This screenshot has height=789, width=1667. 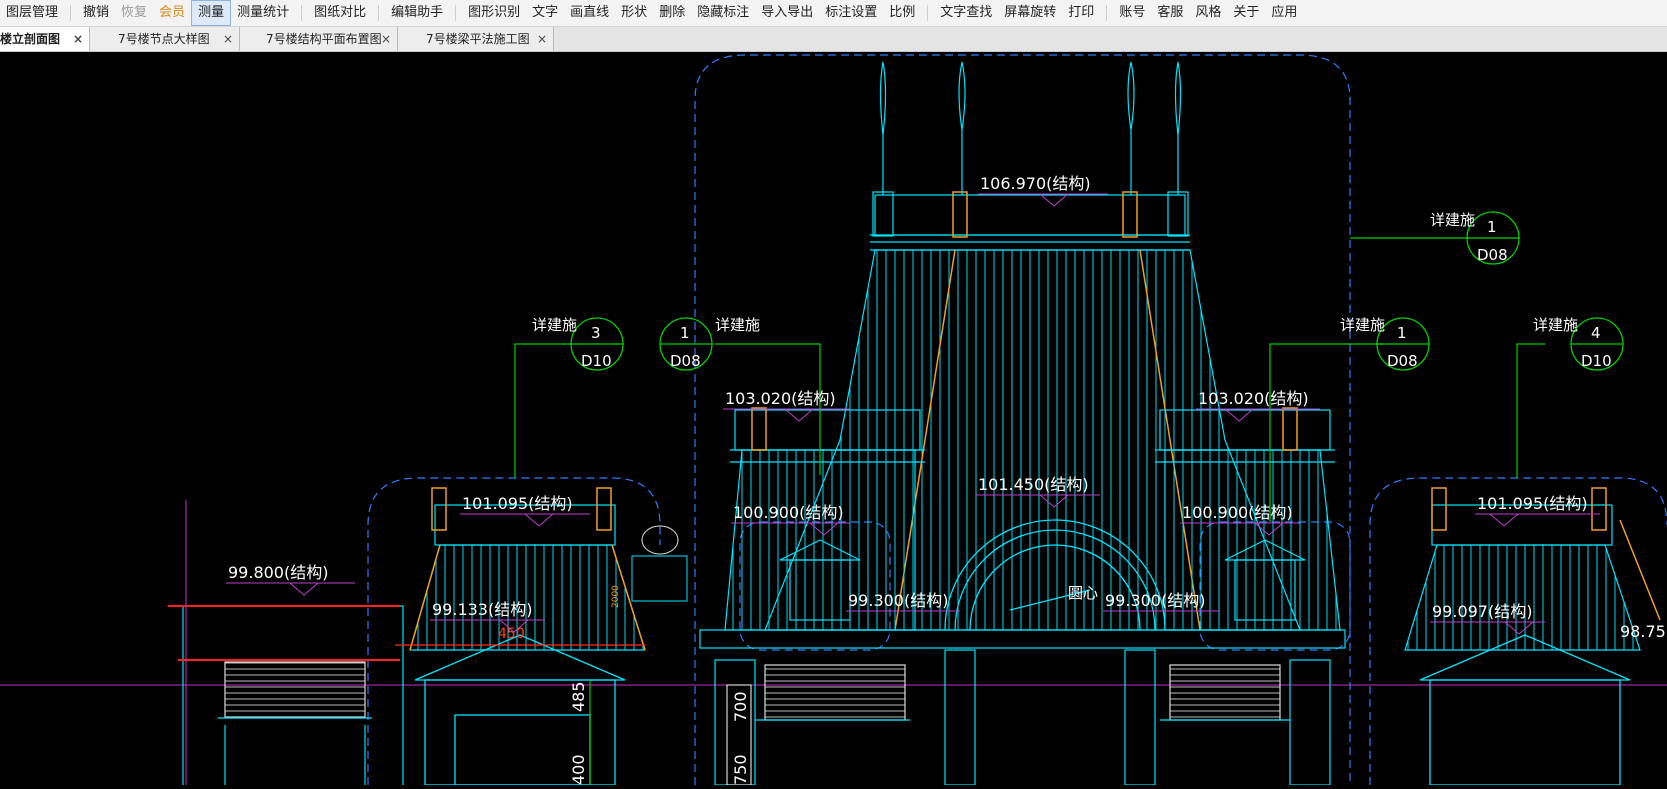 I want to click on menu-delete: 删除, so click(x=672, y=13).